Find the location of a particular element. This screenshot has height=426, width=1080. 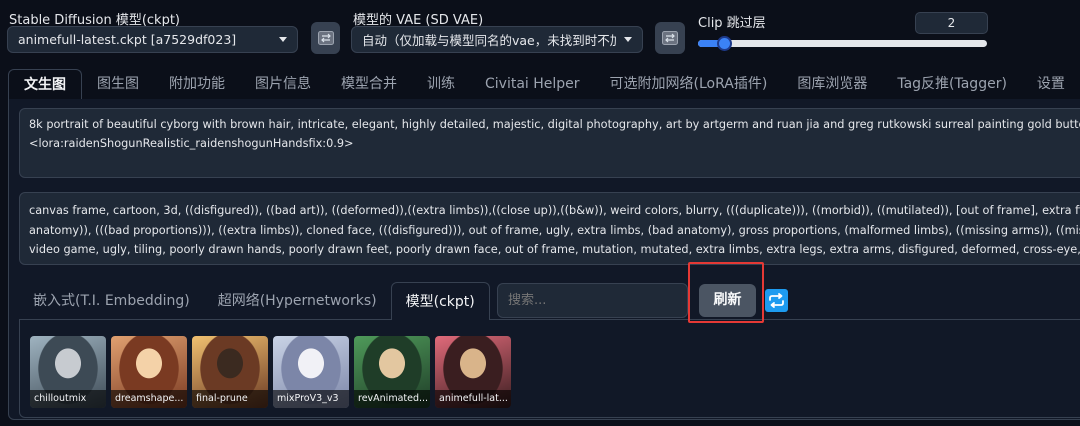

network-tab-2: 模型(ckpt) is located at coordinates (440, 301).